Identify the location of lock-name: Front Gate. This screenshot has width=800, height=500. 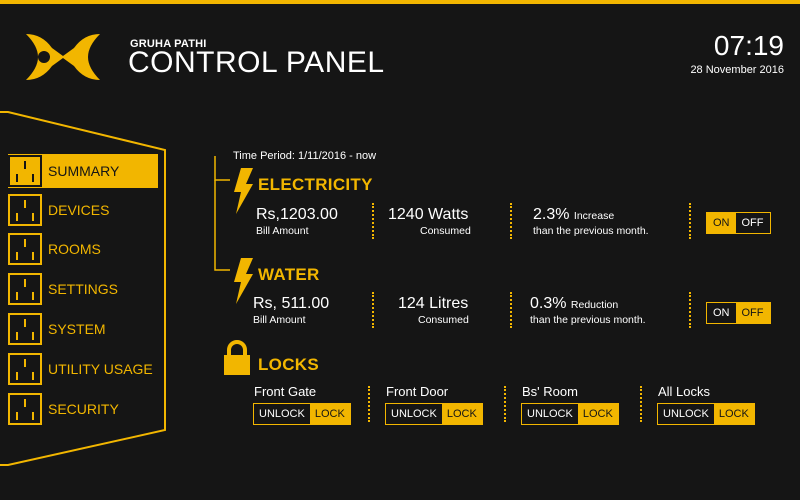
(285, 391).